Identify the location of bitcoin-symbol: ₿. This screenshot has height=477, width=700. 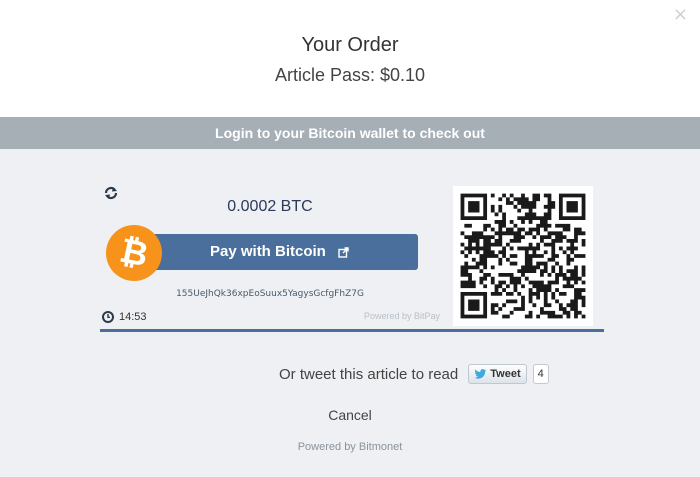
(134, 253).